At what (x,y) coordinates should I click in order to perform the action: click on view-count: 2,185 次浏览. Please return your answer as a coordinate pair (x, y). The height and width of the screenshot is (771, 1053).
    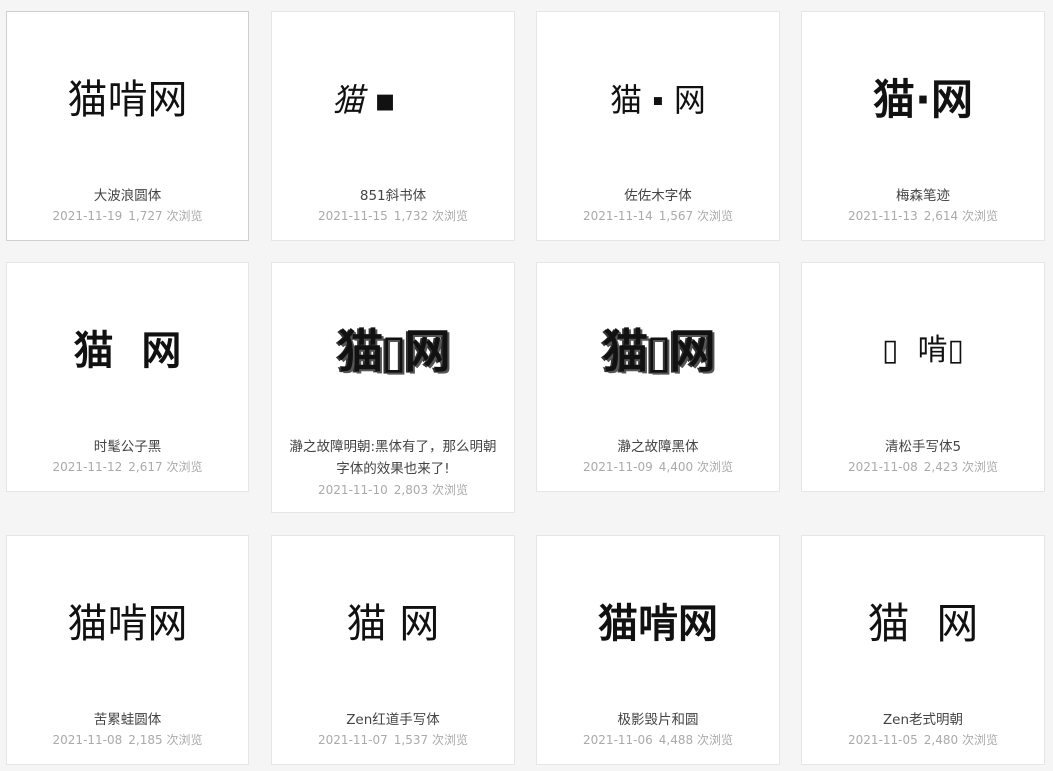
    Looking at the image, I should click on (165, 740).